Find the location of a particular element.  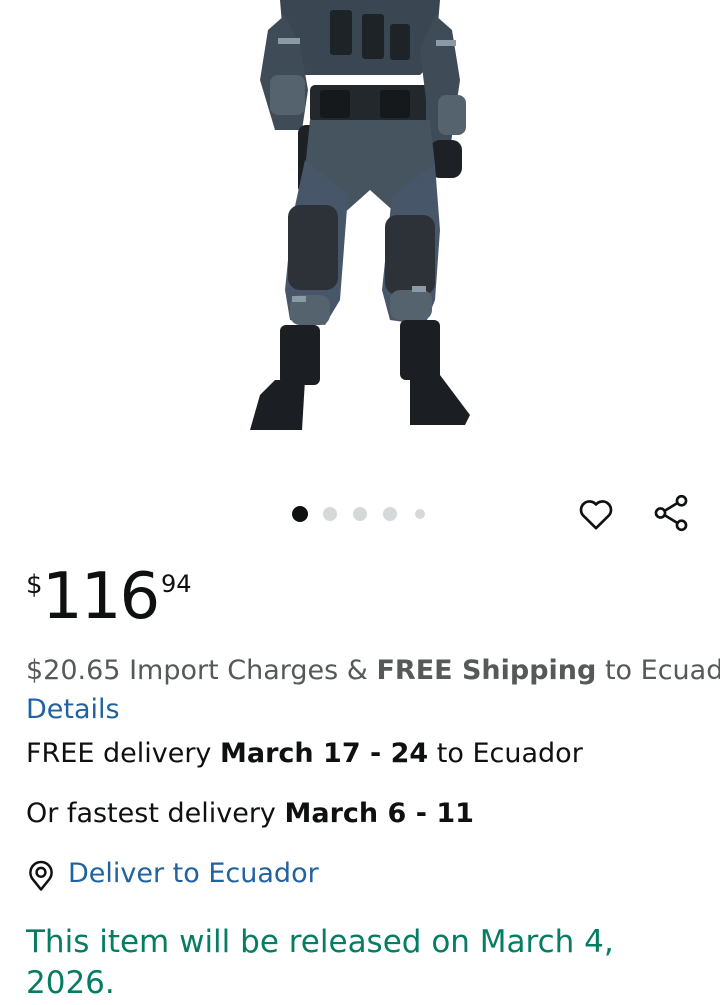

free-delivery-line: FREE delivery March 17 - 24 to Ecuador is located at coordinates (304, 753).